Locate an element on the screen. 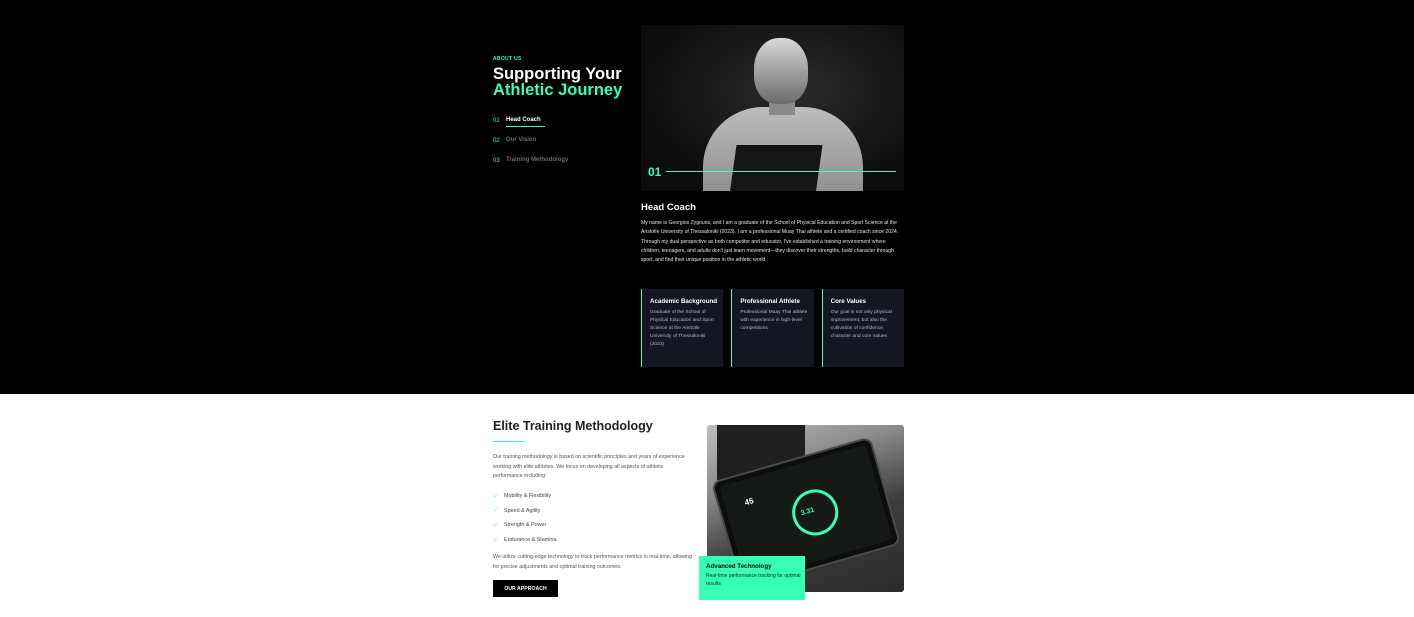 This screenshot has height=617, width=1414. card-title: Professional Athlete is located at coordinates (770, 301).